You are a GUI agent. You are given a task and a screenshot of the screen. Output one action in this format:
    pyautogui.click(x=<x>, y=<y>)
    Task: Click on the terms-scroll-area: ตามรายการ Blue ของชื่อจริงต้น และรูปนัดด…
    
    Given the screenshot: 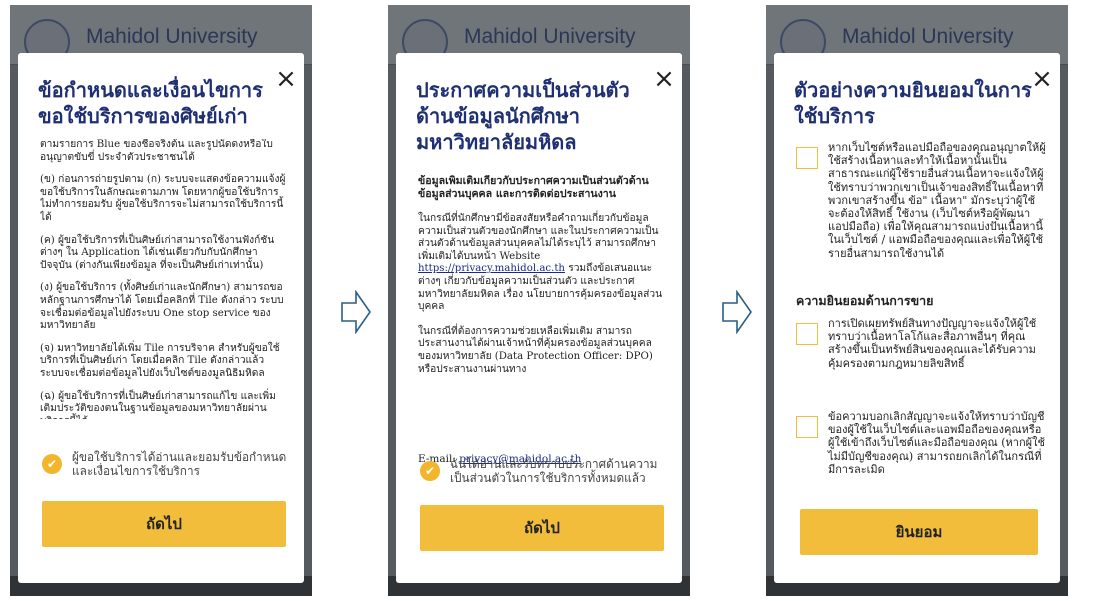 What is the action you would take?
    pyautogui.click(x=164, y=279)
    